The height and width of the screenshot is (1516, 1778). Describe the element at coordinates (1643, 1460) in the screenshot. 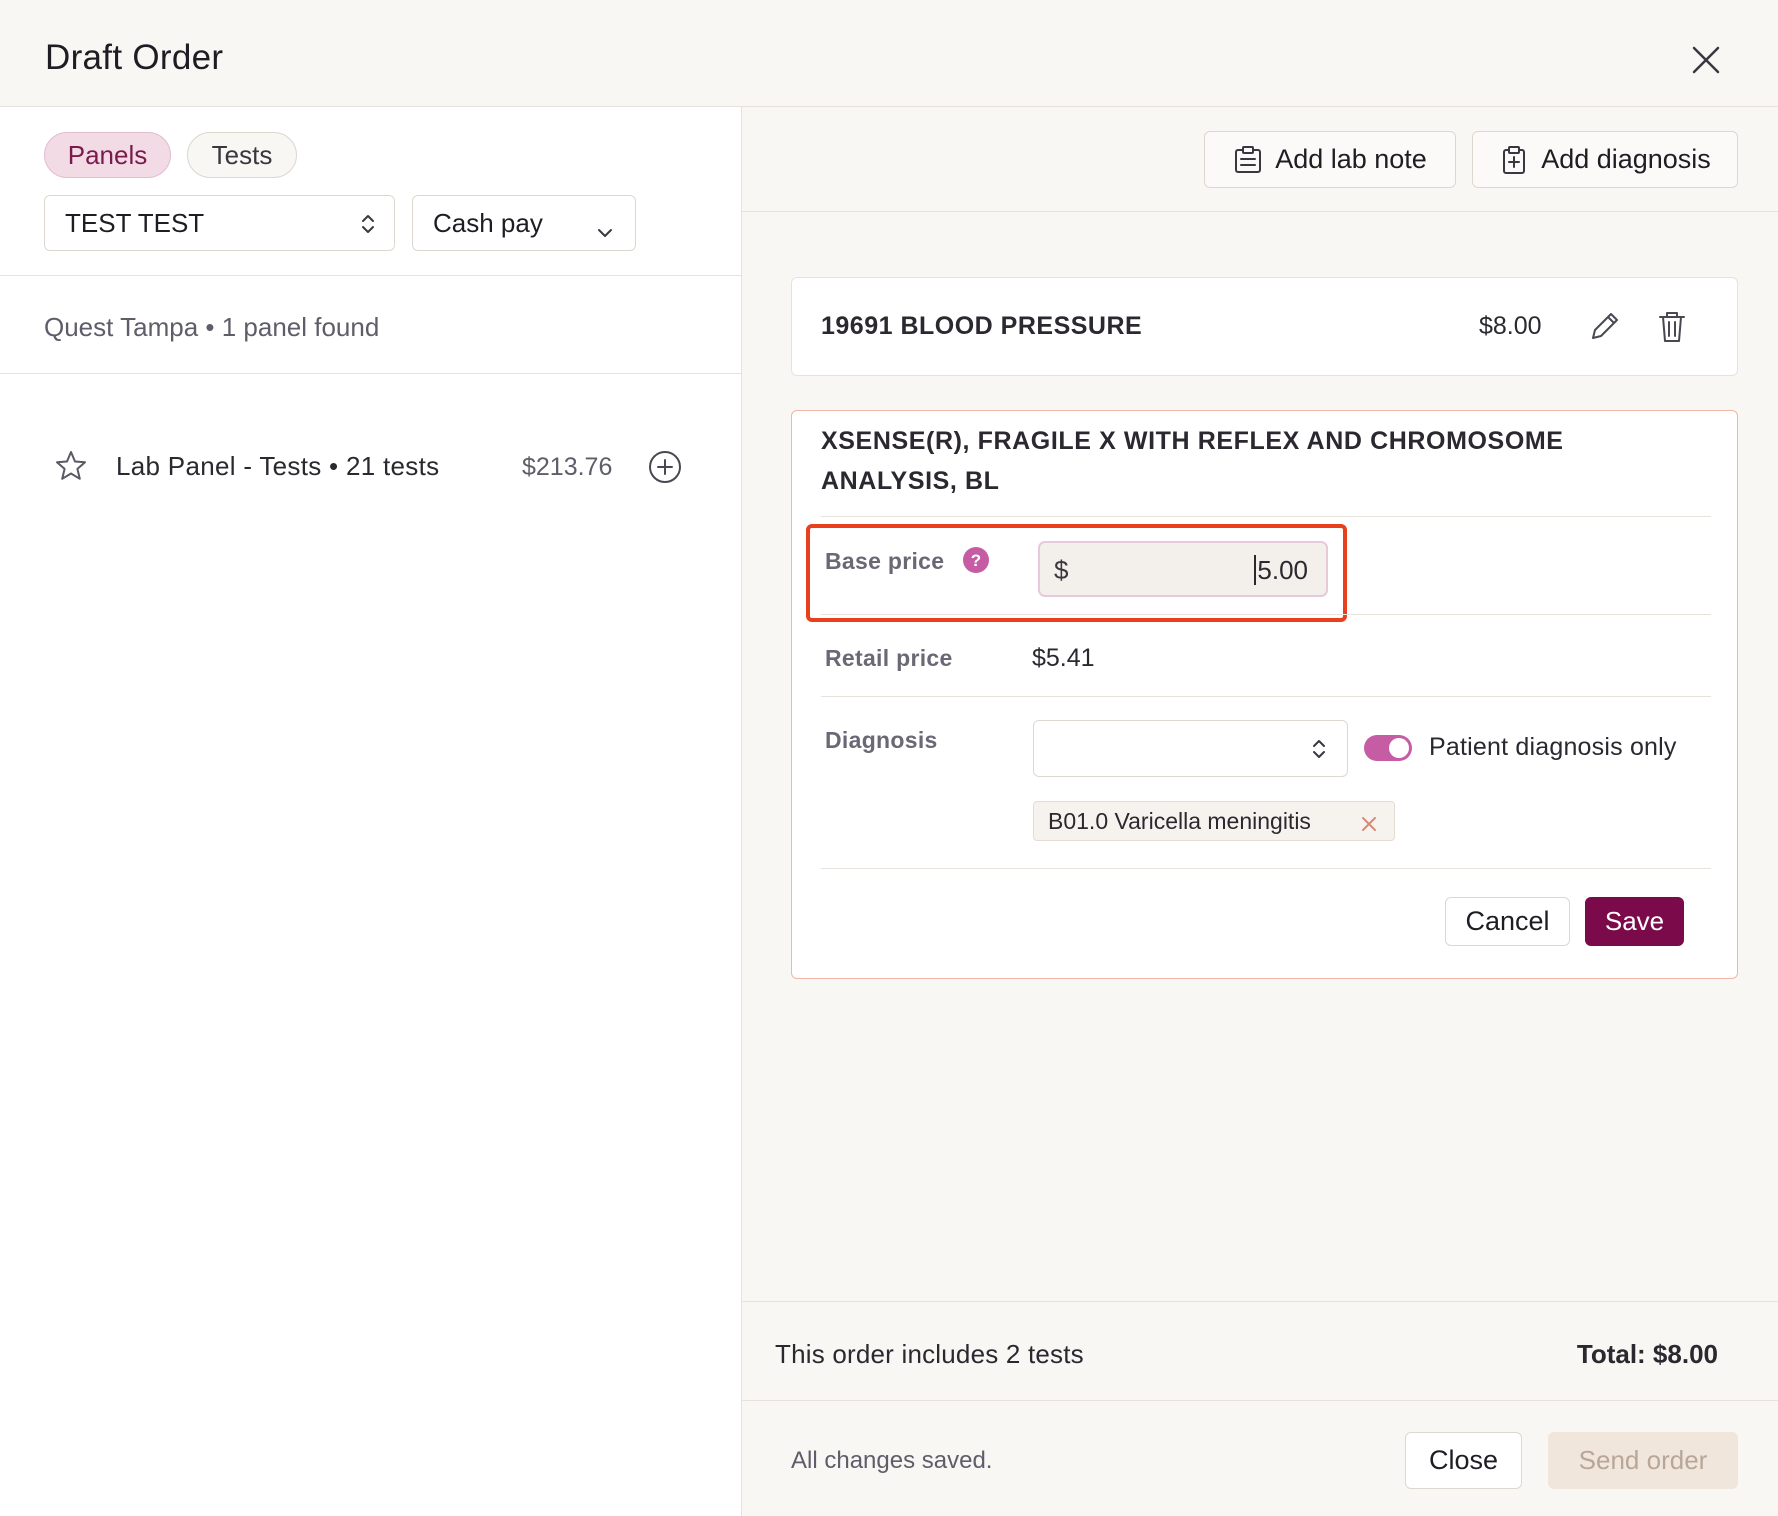

I see `send-order-button: Send order` at that location.